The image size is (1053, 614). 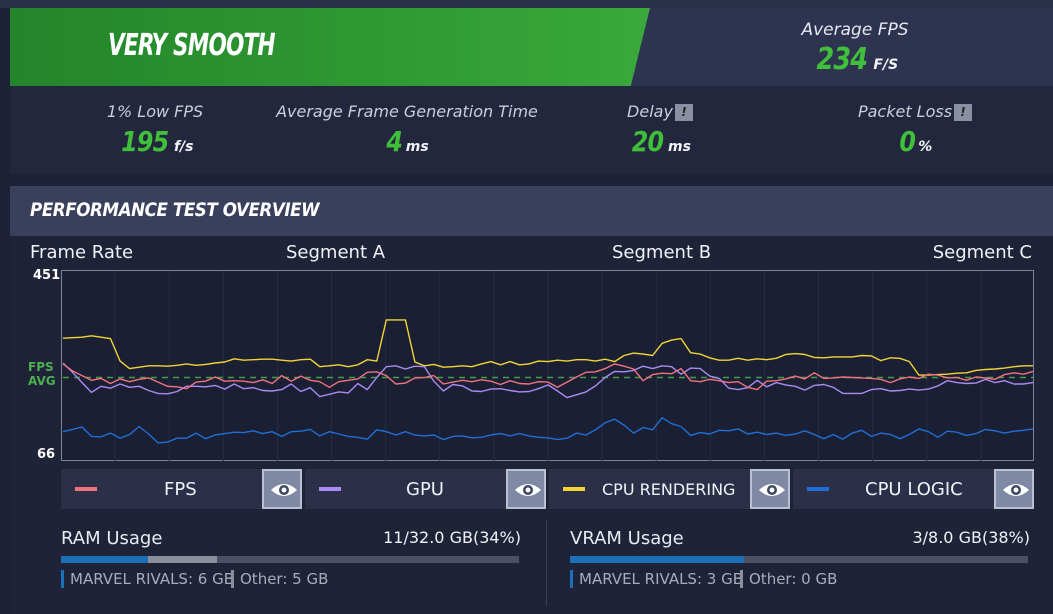 I want to click on stat-label: Average Frame Generation Time, so click(x=407, y=111).